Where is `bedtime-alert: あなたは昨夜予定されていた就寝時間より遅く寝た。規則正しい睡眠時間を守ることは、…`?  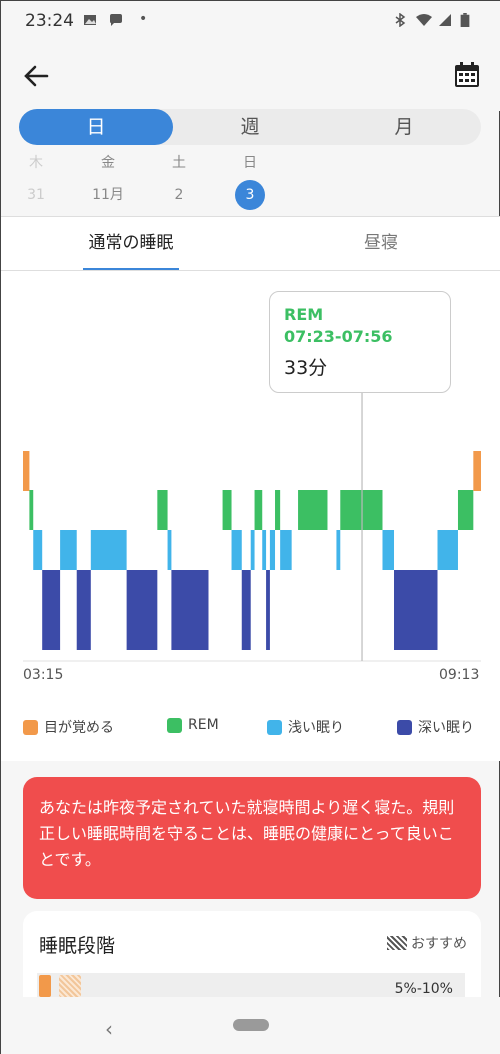 bedtime-alert: あなたは昨夜予定されていた就寝時間より遅く寝た。規則正しい睡眠時間を守ることは、… is located at coordinates (252, 838).